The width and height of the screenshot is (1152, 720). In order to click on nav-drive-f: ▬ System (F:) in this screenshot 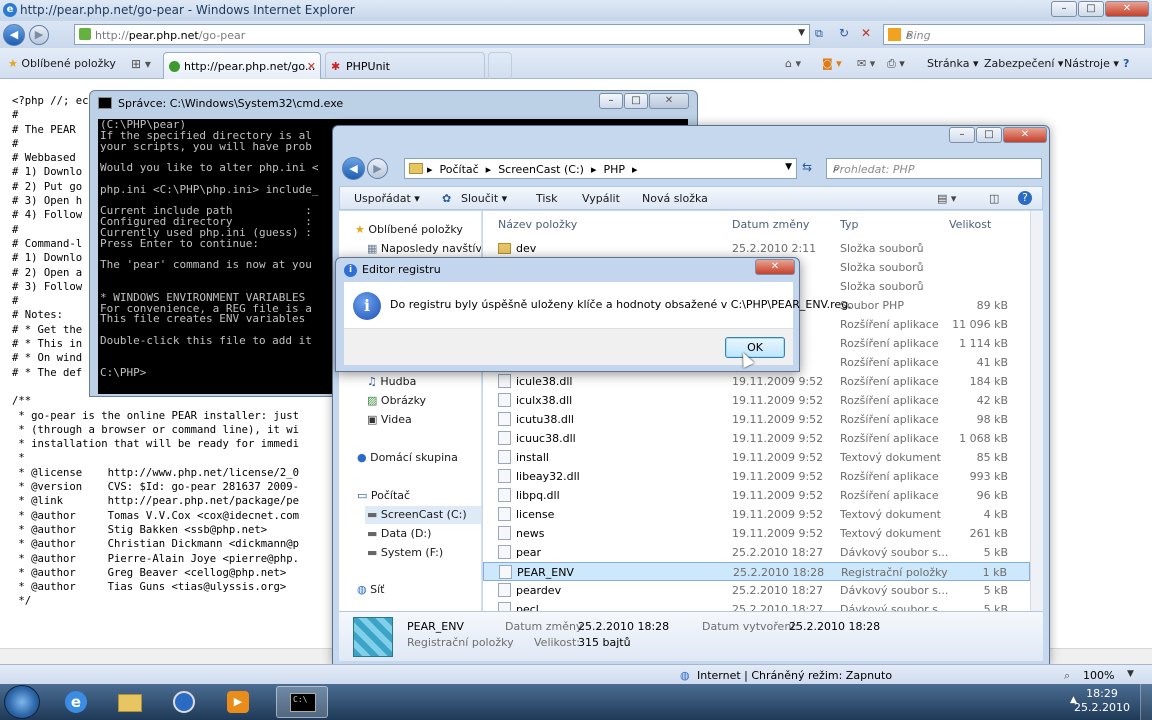, I will do `click(405, 552)`.